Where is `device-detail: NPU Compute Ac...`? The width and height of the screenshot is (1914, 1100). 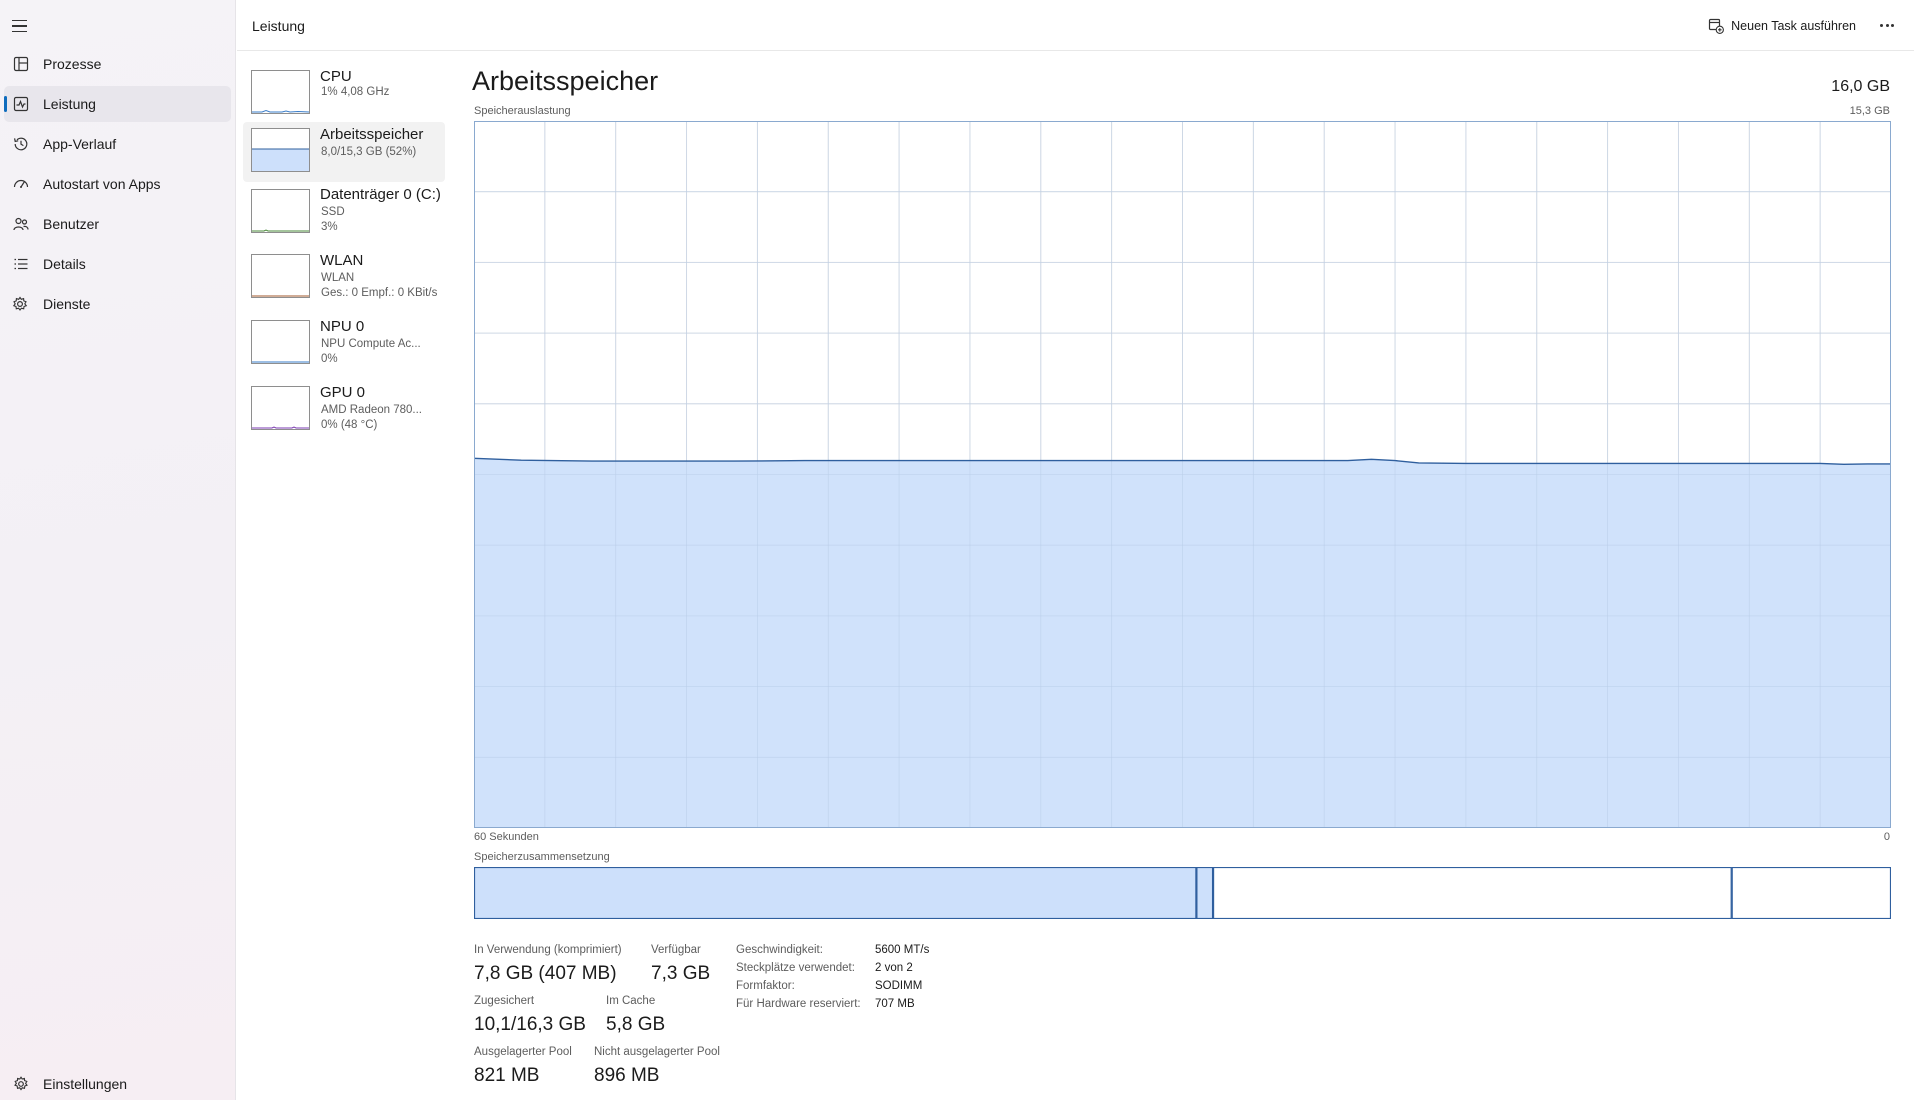 device-detail: NPU Compute Ac... is located at coordinates (371, 344).